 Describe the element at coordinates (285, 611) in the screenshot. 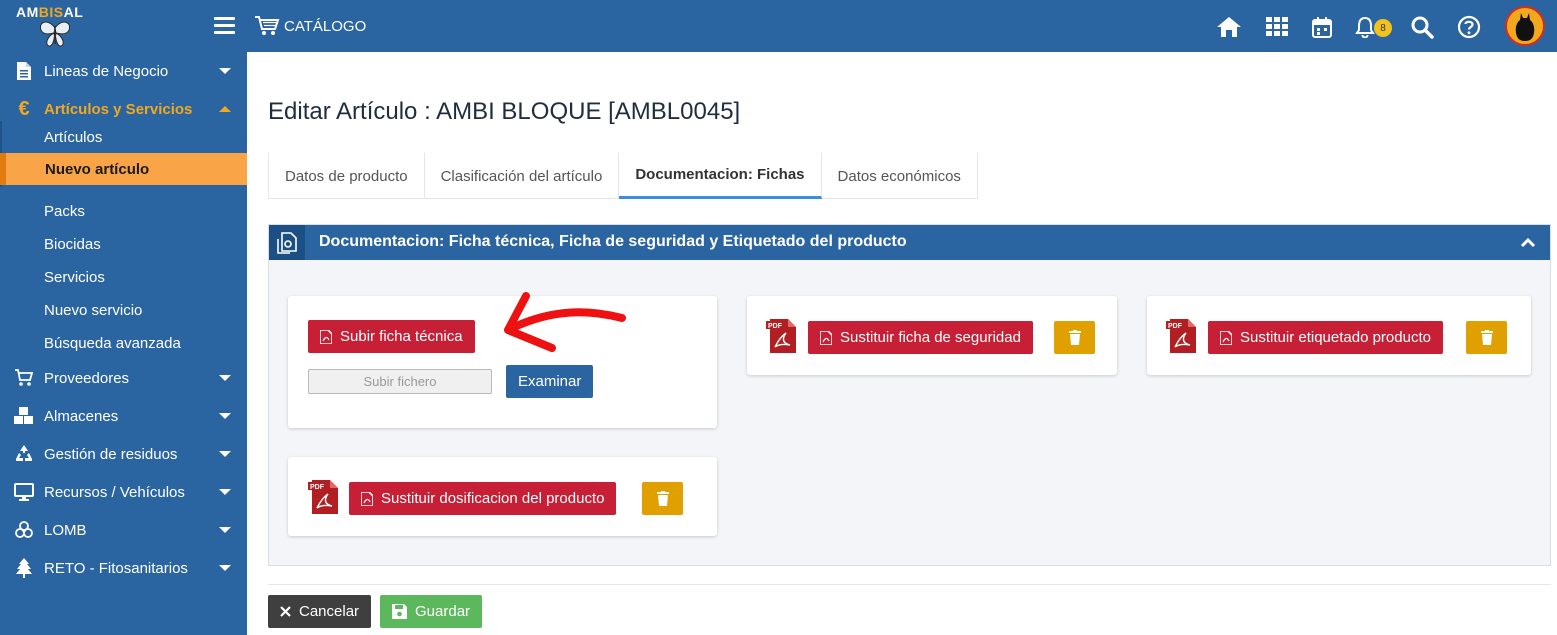

I see `close-icon` at that location.